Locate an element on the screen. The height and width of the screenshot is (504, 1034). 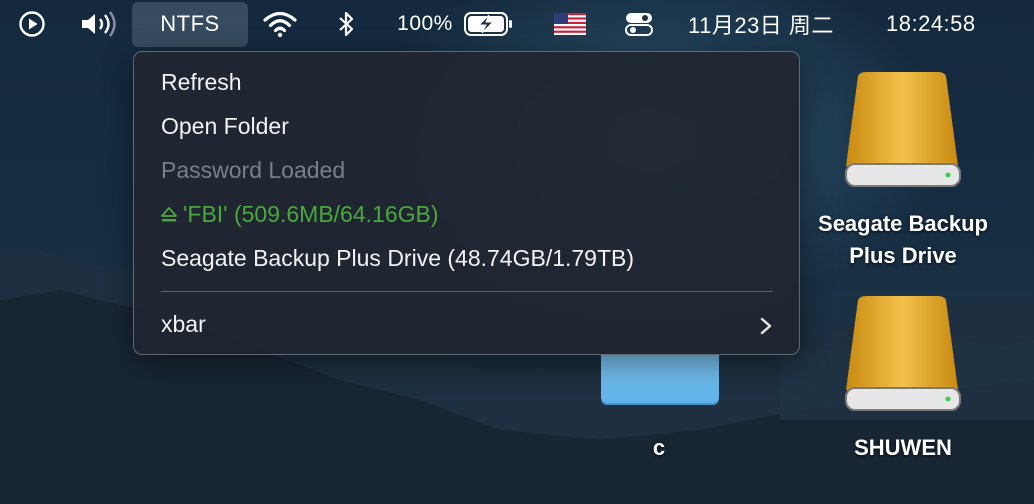
bluetooth-icon is located at coordinates (346, 24).